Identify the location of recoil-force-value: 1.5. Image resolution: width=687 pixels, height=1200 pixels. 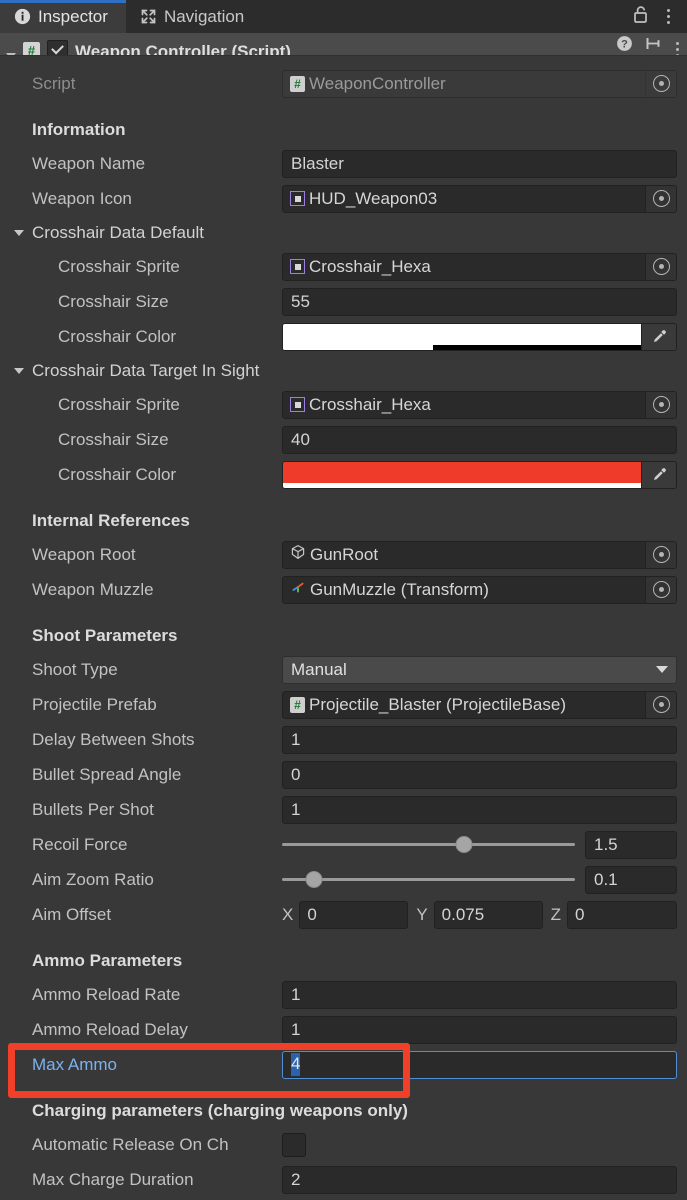
(606, 844).